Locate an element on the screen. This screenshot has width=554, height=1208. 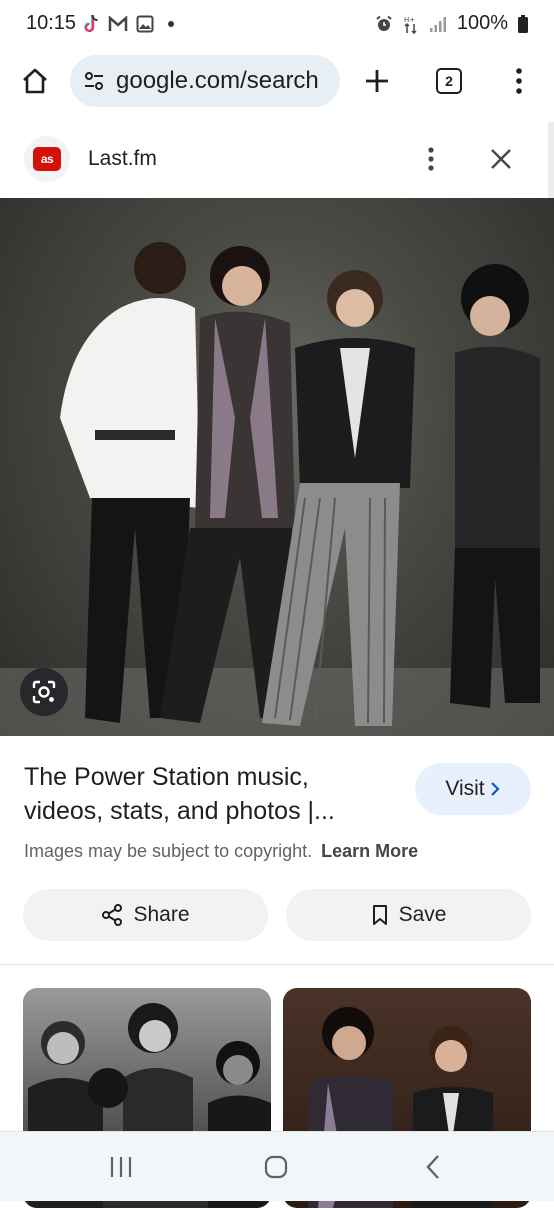
visit-label: Visit is located at coordinates (465, 788).